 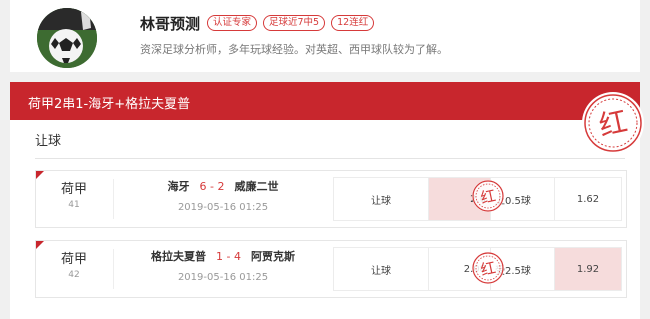 I want to click on odds-away: 1.62, so click(x=588, y=199).